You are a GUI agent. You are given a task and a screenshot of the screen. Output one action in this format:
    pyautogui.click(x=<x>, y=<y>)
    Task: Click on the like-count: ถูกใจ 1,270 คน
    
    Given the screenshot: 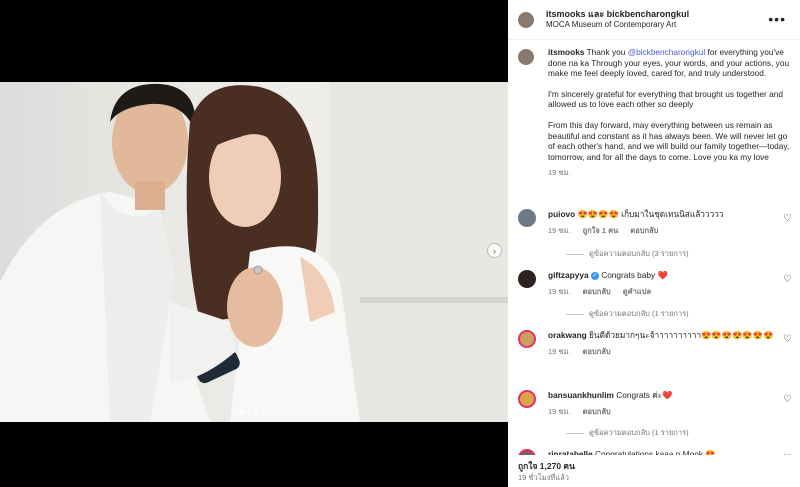 What is the action you would take?
    pyautogui.click(x=546, y=466)
    